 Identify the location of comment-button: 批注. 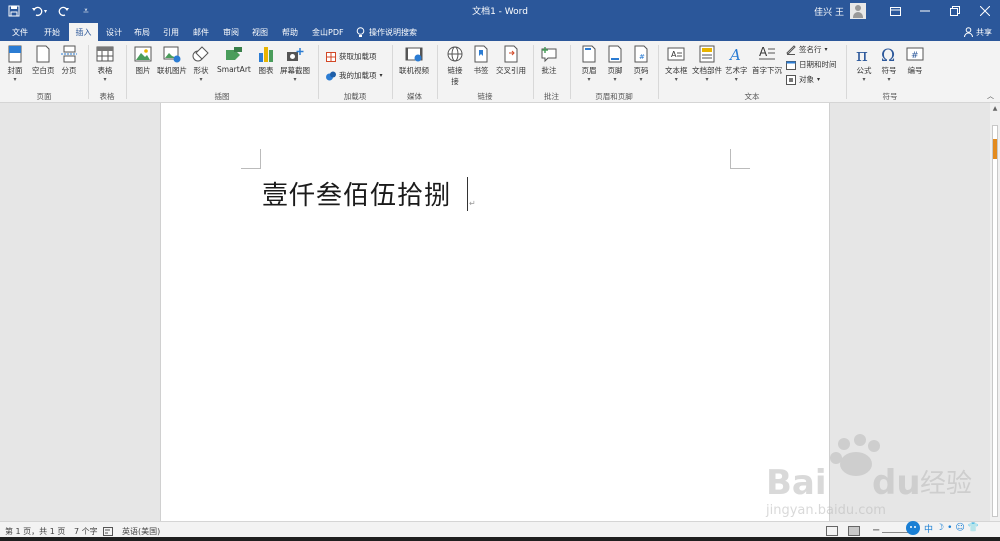
(549, 60).